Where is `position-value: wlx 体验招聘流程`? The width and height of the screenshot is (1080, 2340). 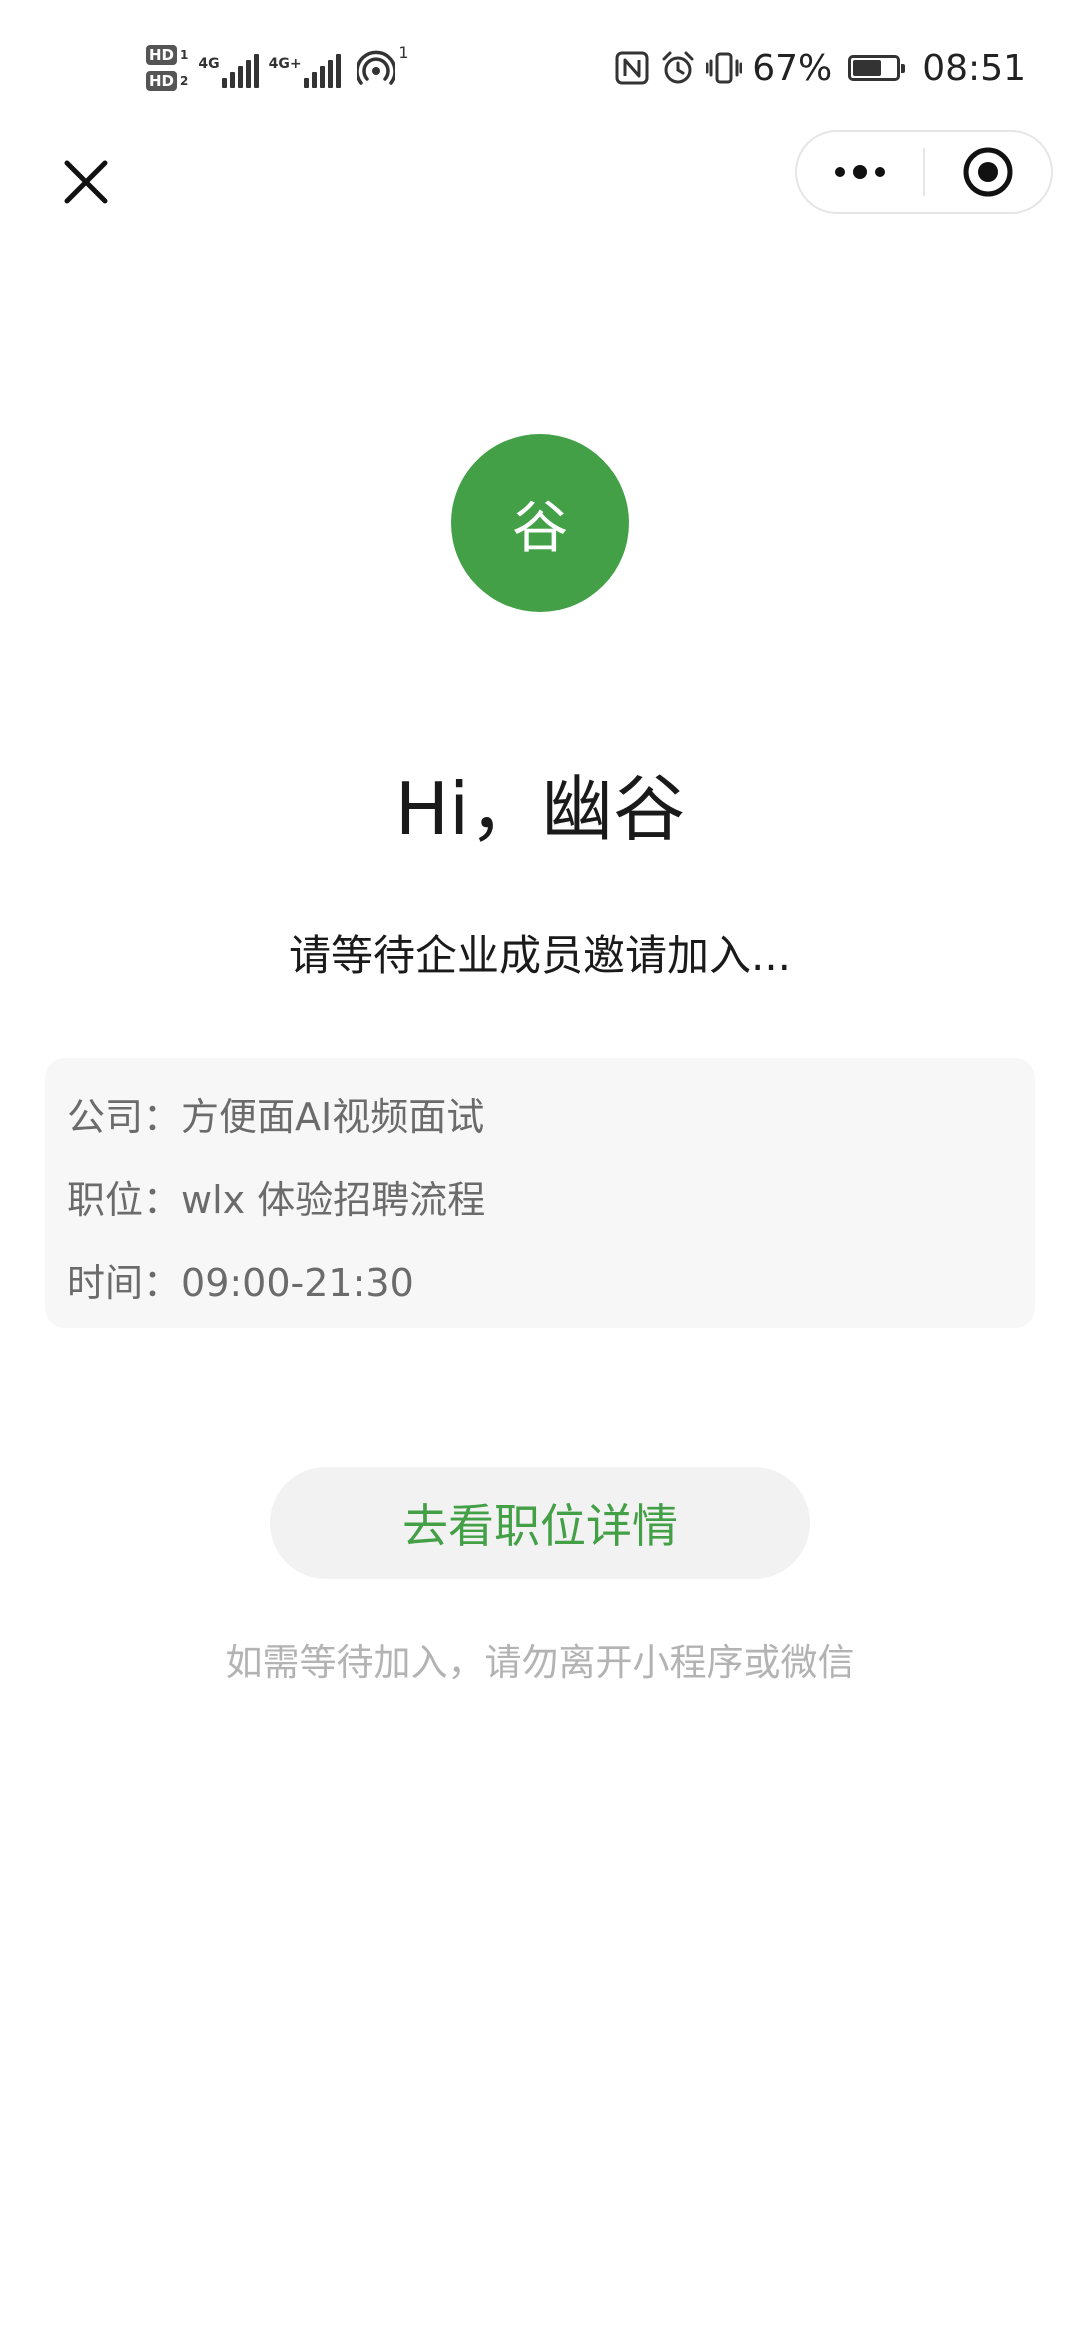
position-value: wlx 体验招聘流程 is located at coordinates (333, 1200).